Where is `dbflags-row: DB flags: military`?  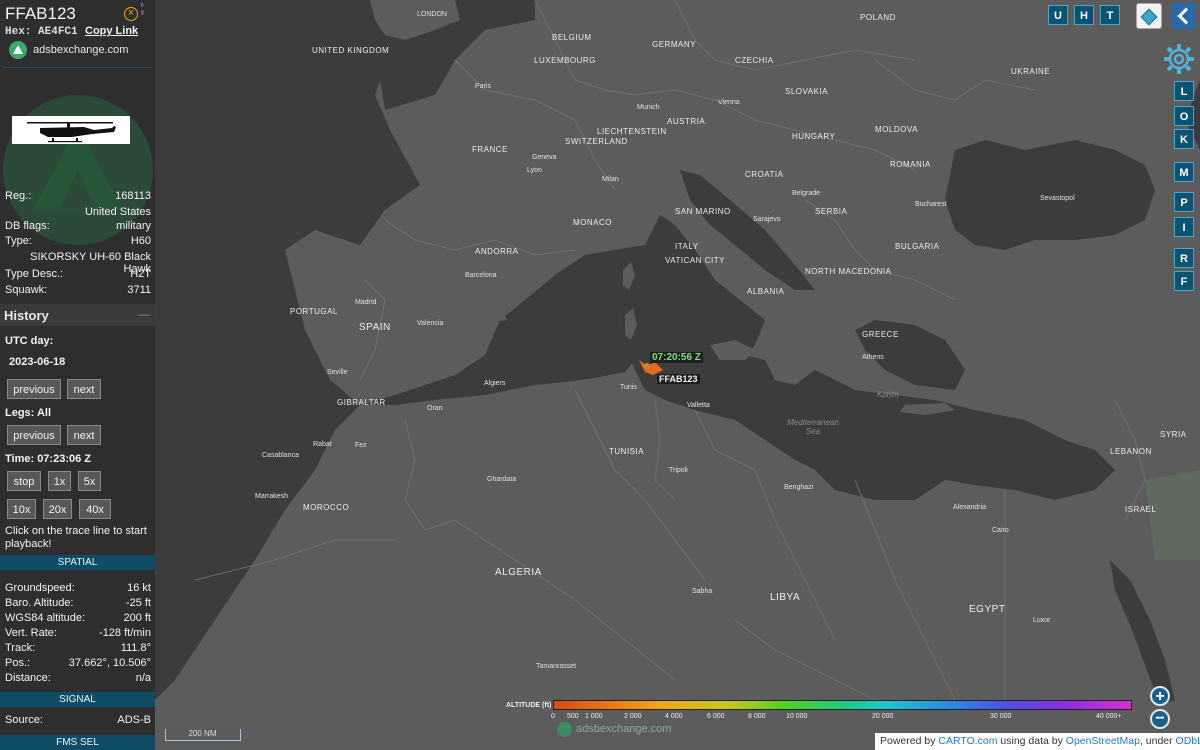
dbflags-row: DB flags: military is located at coordinates (77, 227).